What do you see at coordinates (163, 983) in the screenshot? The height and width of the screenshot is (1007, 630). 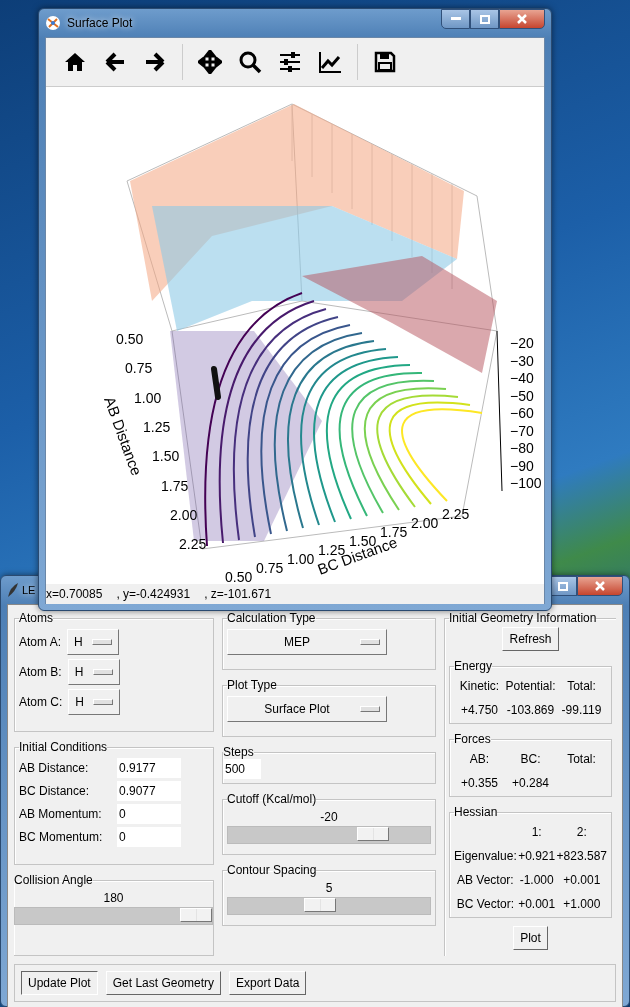 I see `action-button: Get Last Geometry` at bounding box center [163, 983].